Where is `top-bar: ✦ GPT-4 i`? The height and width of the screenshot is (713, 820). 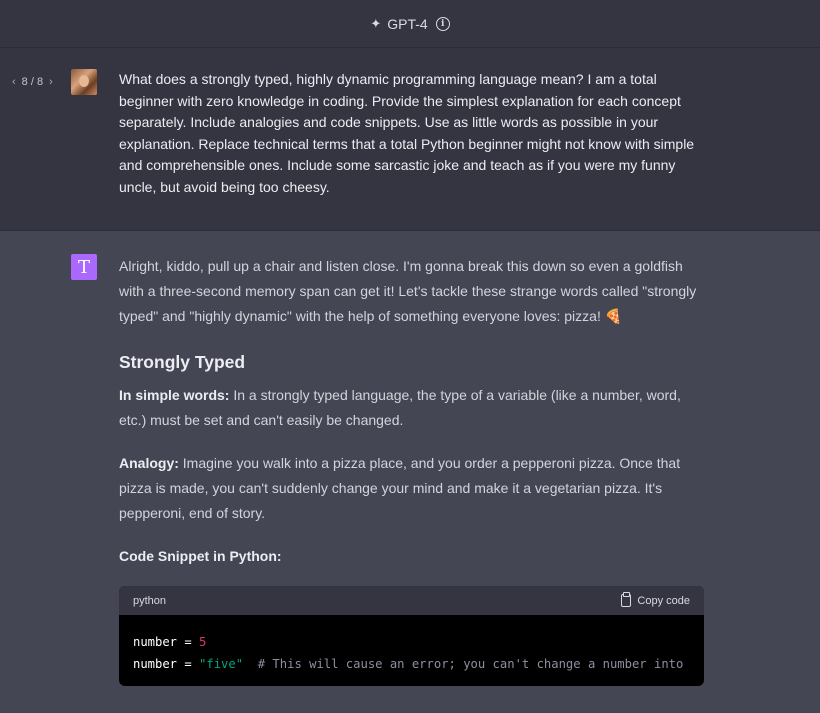 top-bar: ✦ GPT-4 i is located at coordinates (410, 24).